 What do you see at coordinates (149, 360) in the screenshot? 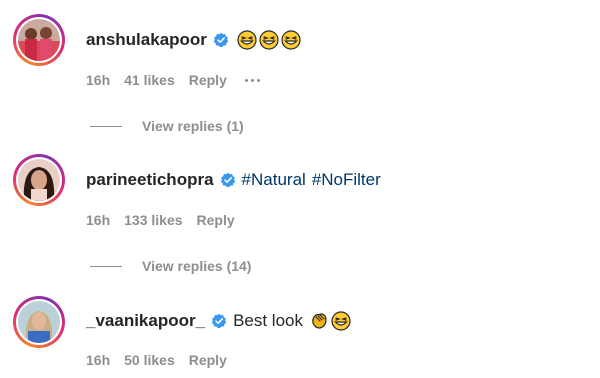
I see `comment-likes: 50 likes` at bounding box center [149, 360].